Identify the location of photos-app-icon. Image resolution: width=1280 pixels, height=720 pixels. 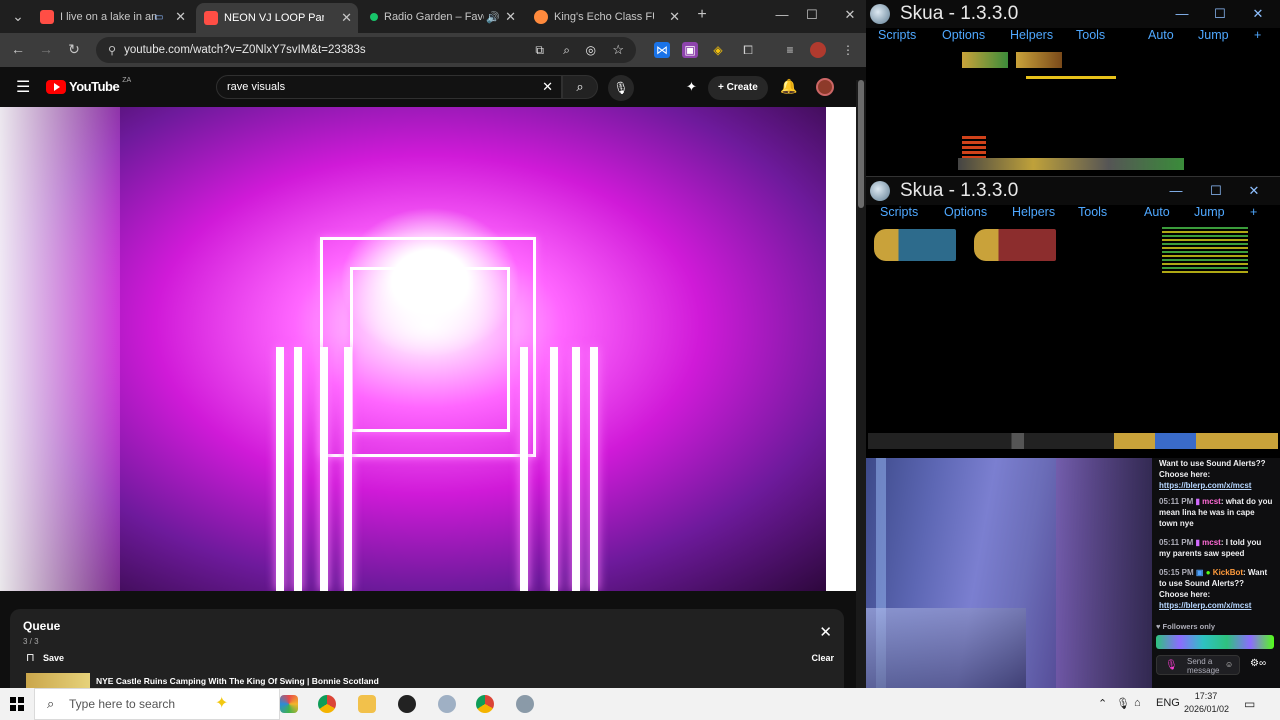
(289, 704).